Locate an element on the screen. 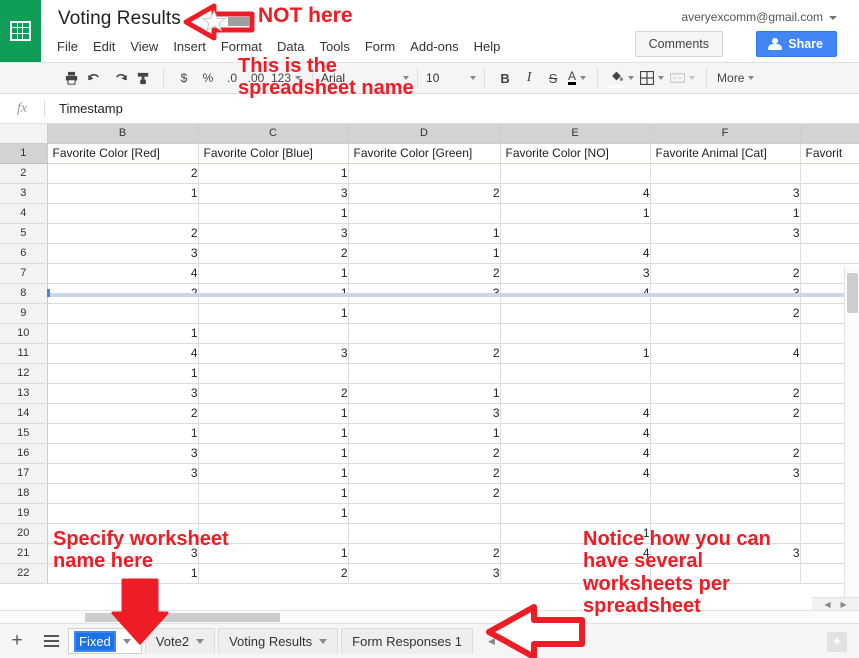 This screenshot has width=859, height=658. table-row: 21 3 1 2 4 3 is located at coordinates (429, 553).